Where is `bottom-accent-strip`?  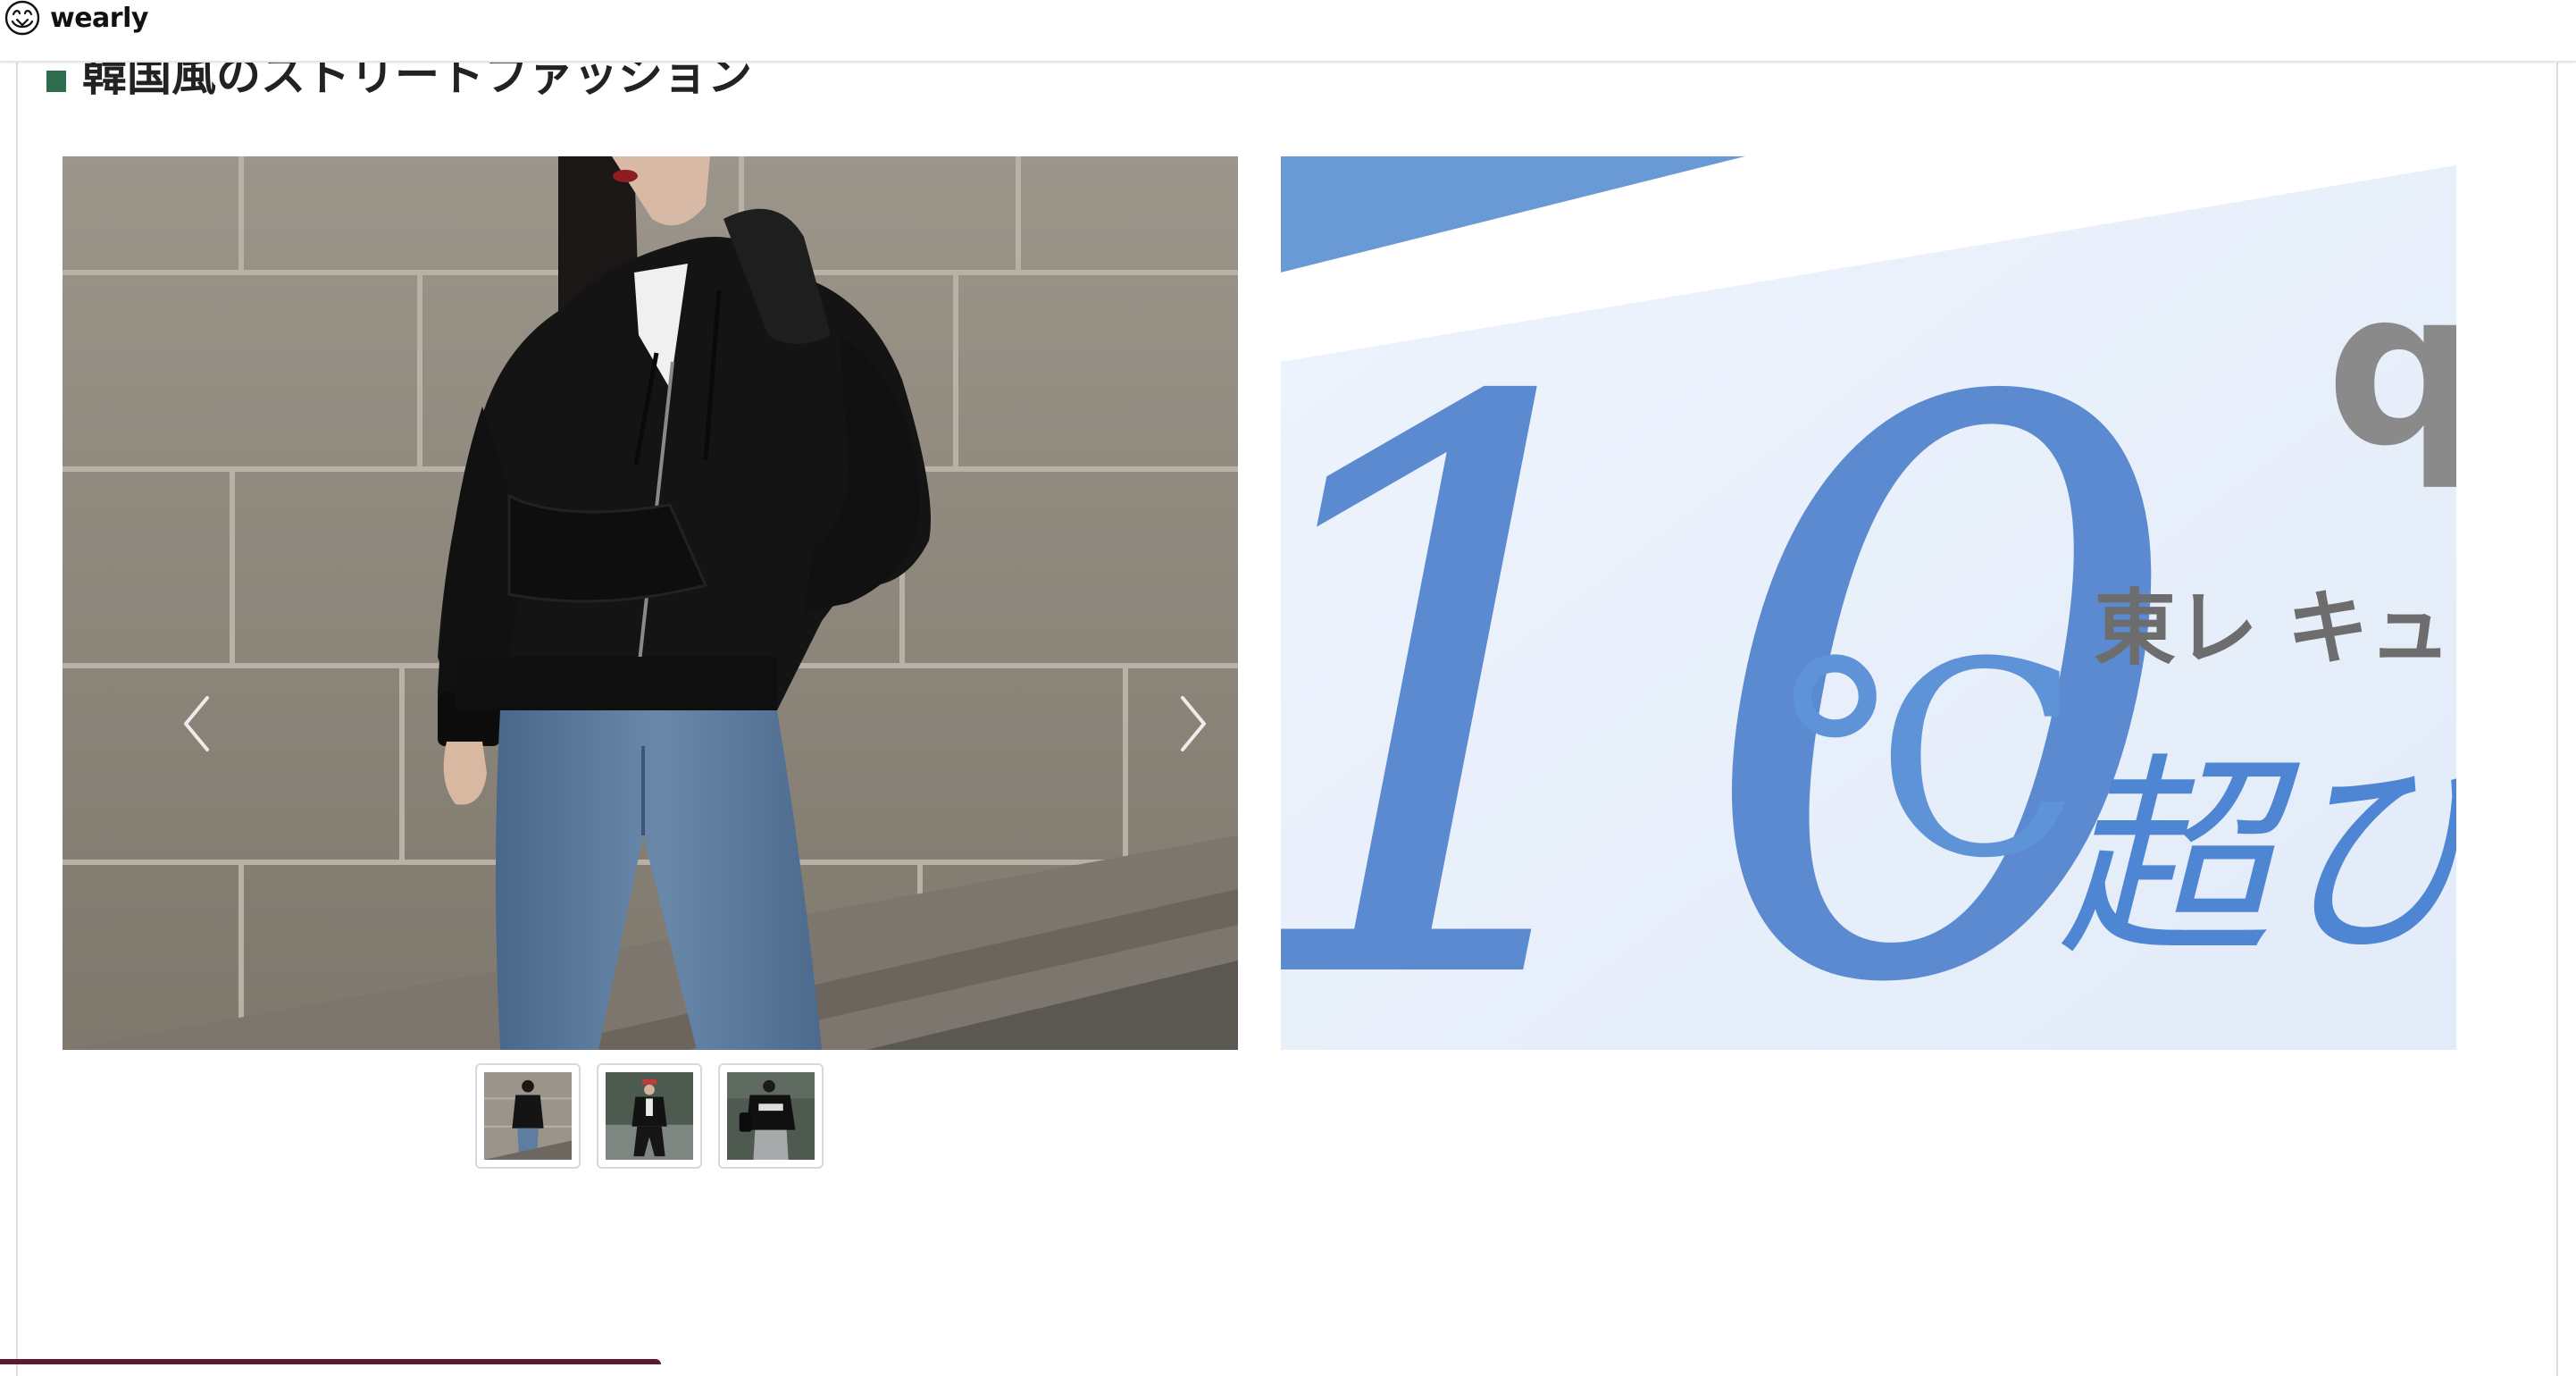 bottom-accent-strip is located at coordinates (331, 1361).